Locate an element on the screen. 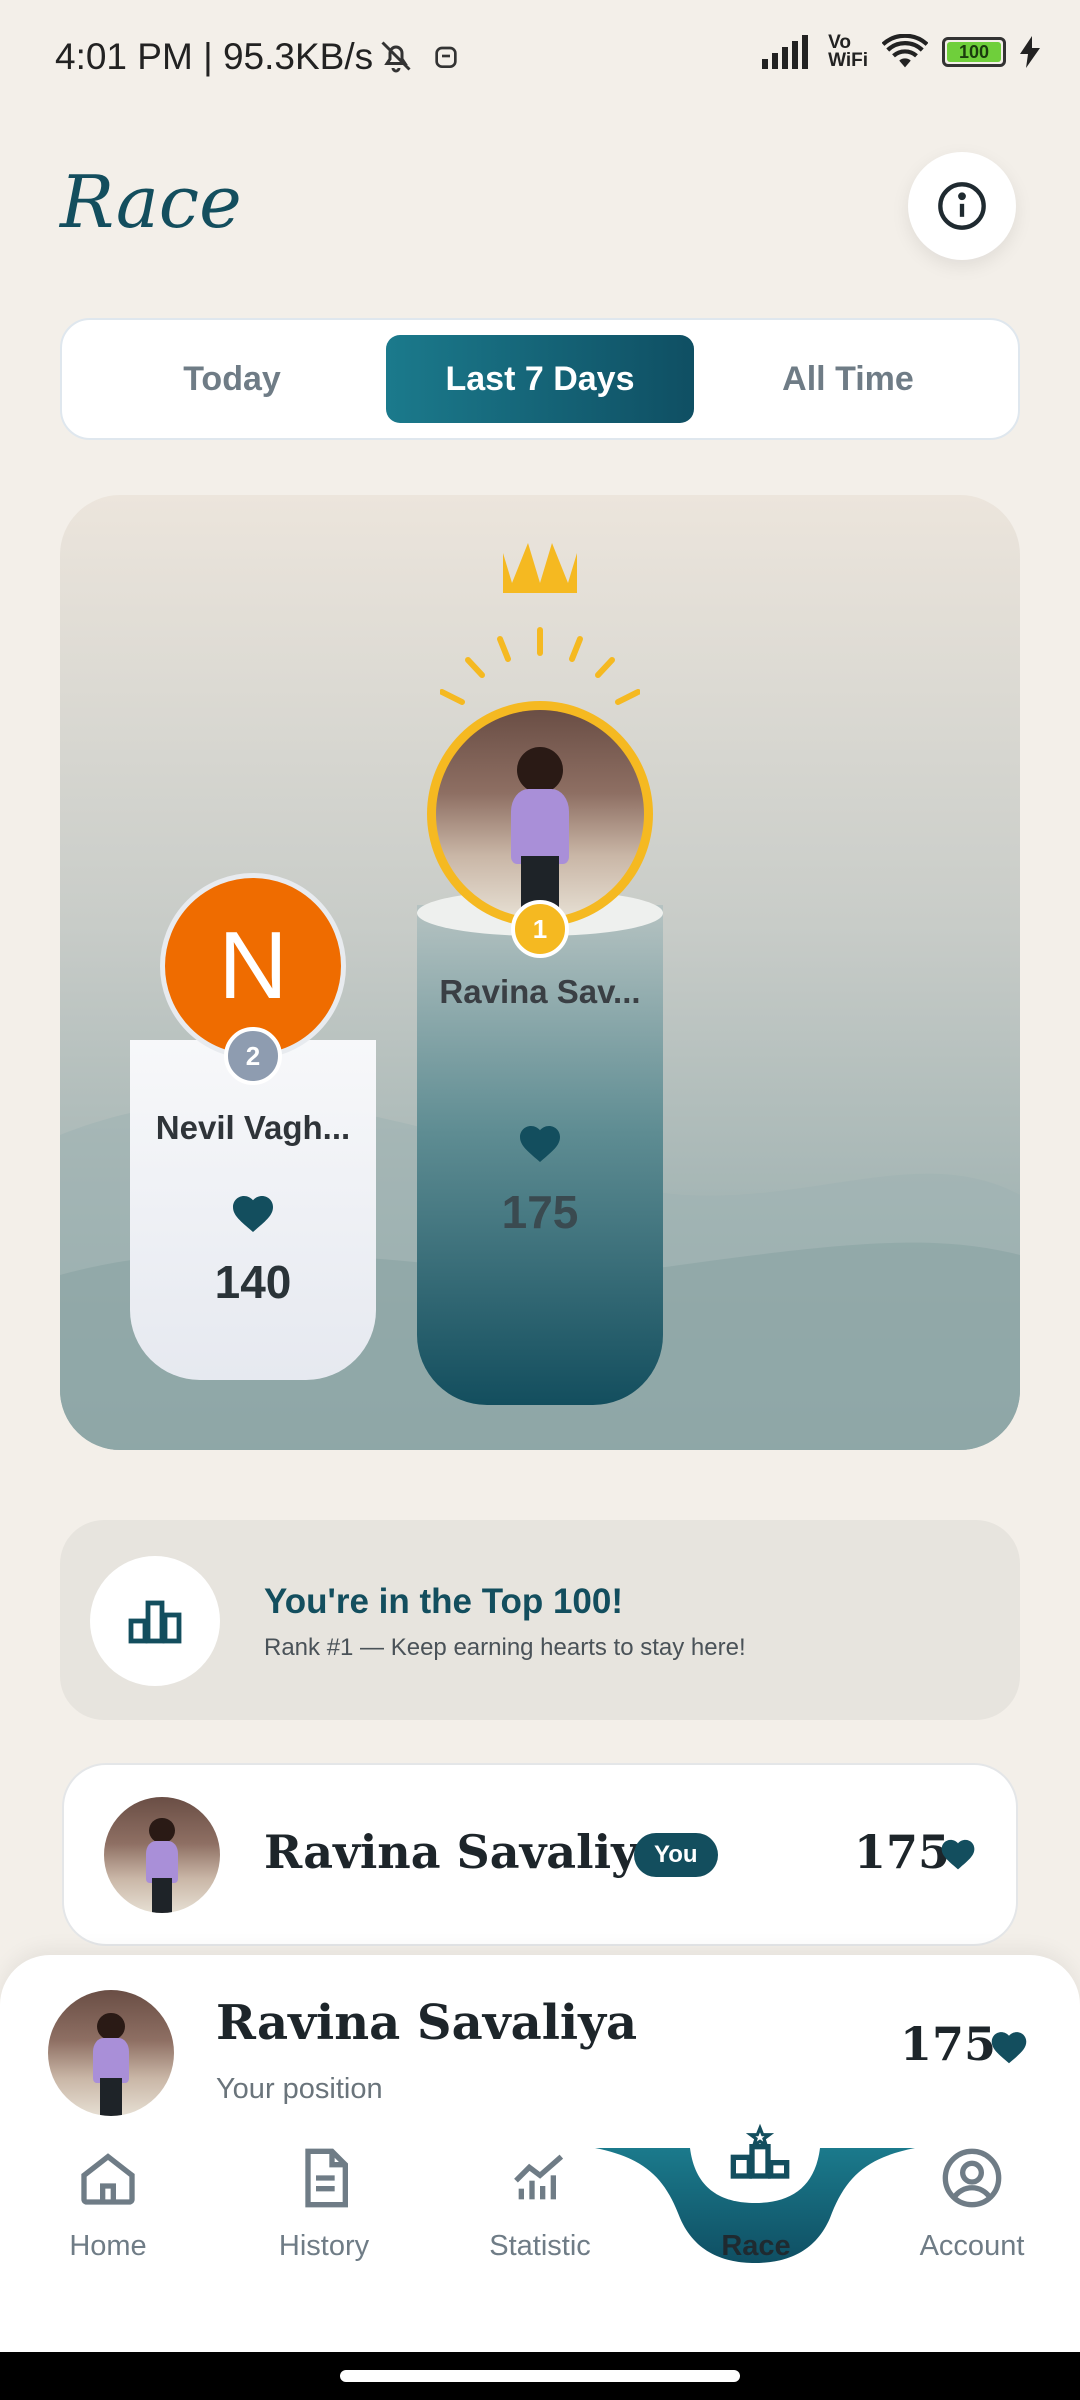  period-tabs: Today Last 7 Days All Time is located at coordinates (540, 379).